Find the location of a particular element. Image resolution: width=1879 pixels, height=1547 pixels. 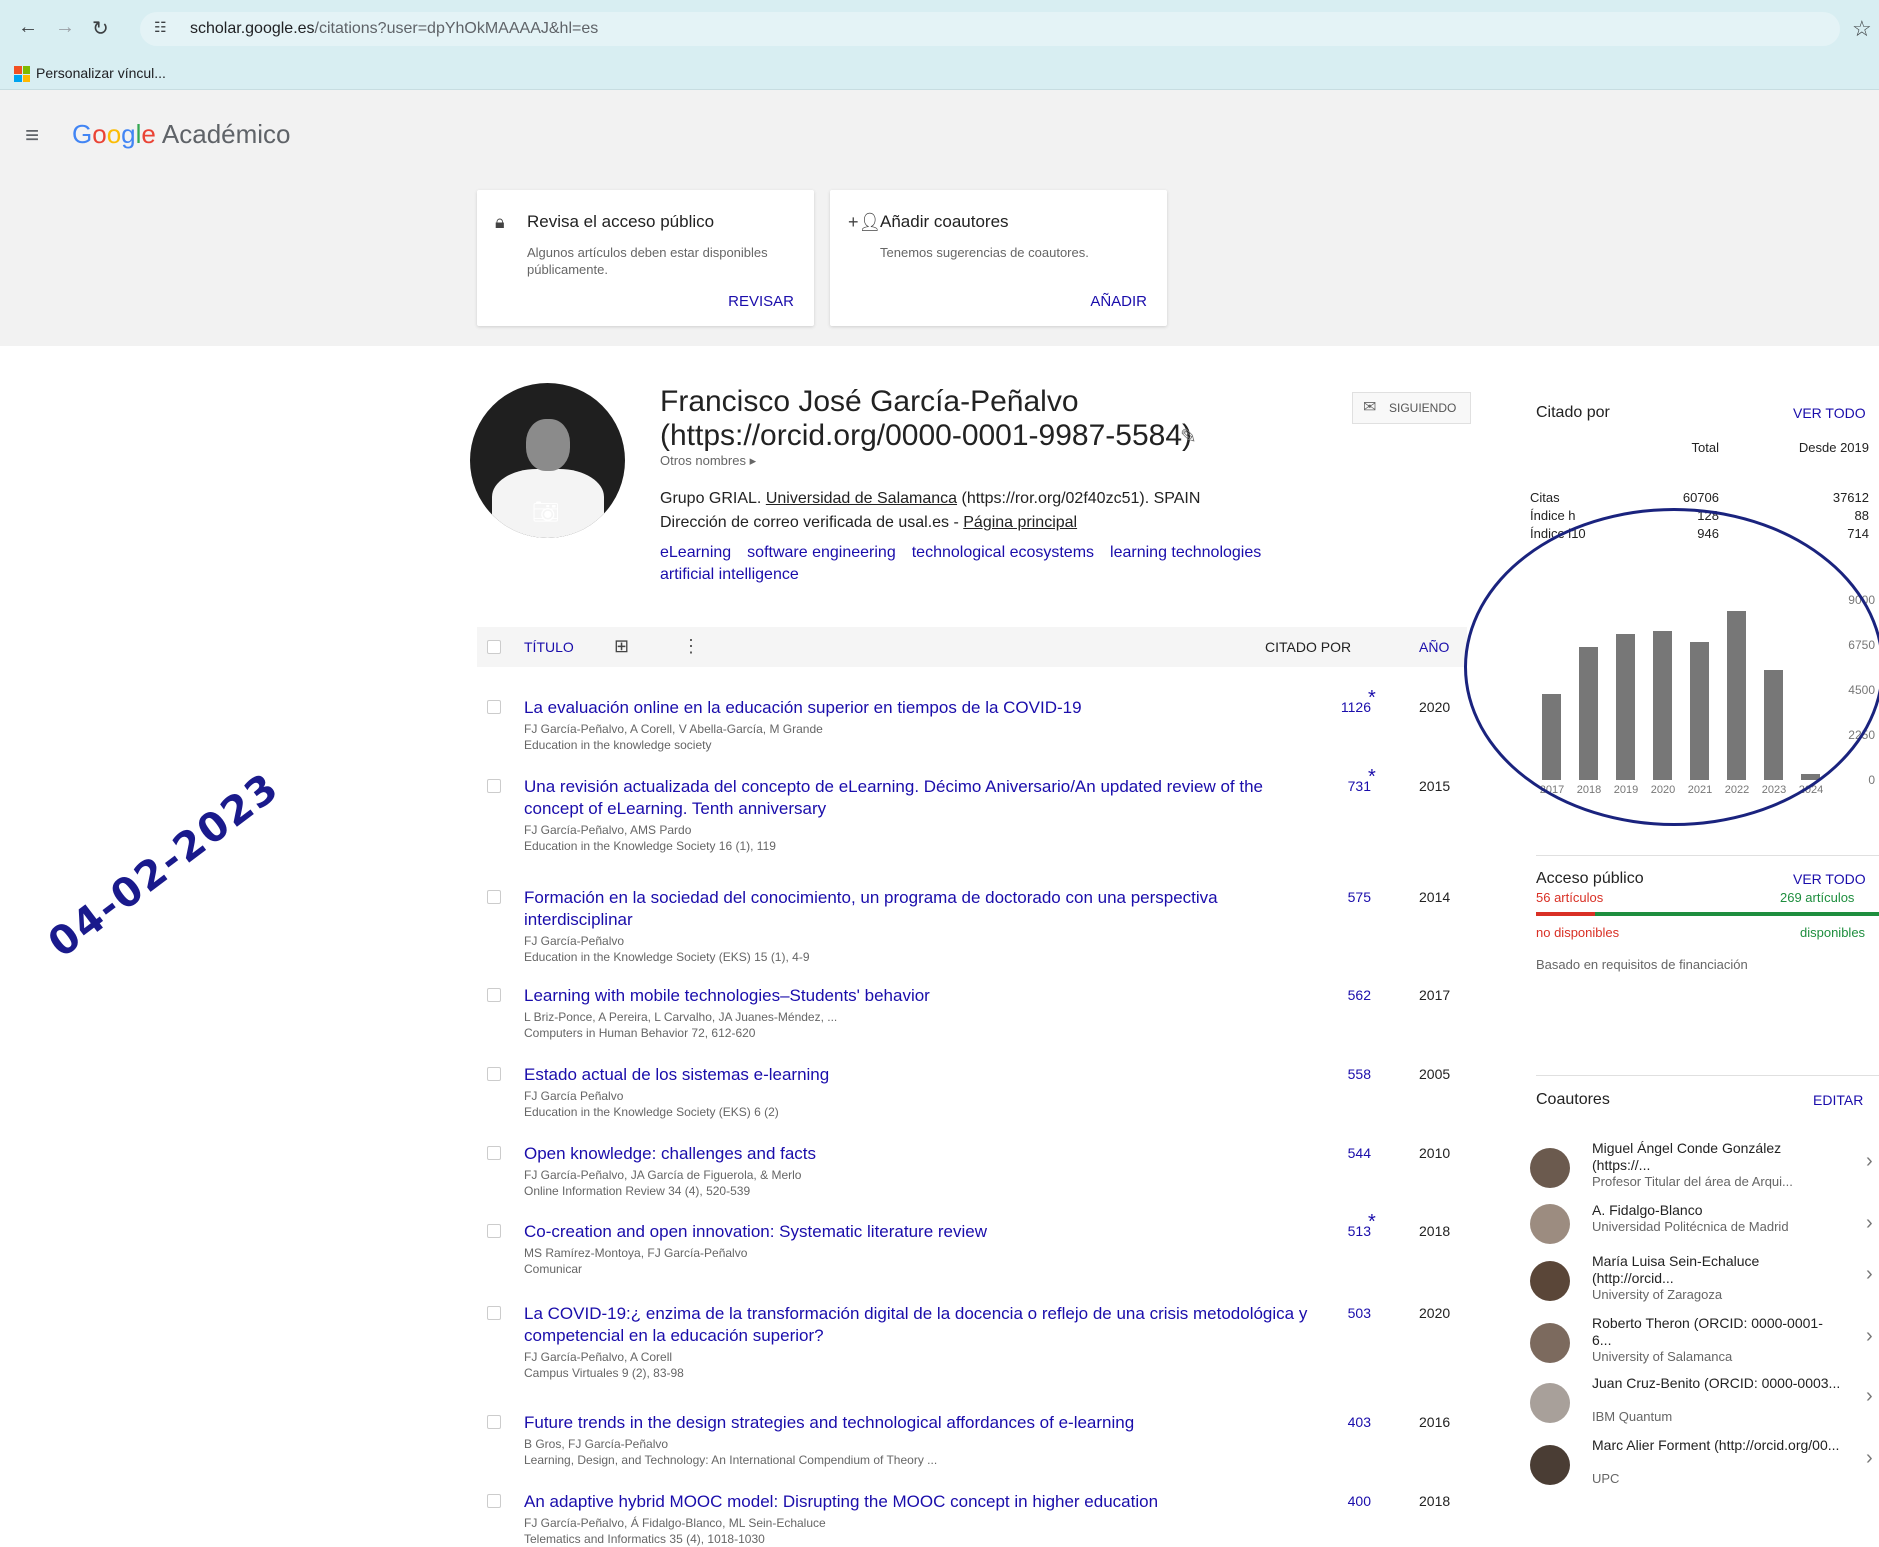

cited-by-count-link: 403 is located at coordinates (1341, 1422).